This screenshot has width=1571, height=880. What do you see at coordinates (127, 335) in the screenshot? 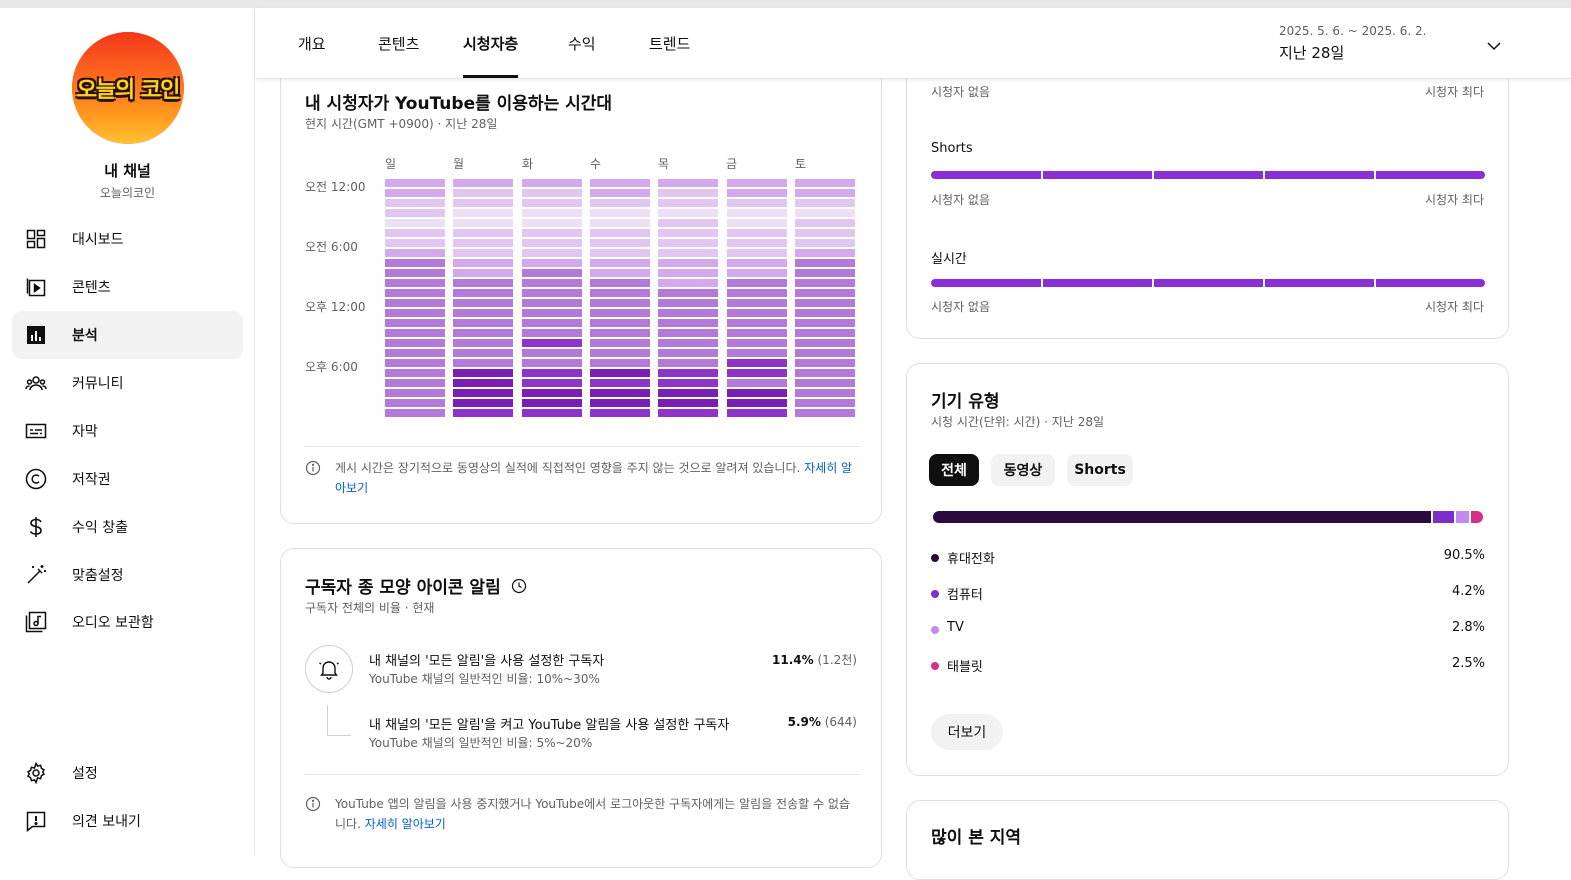
I see `sidebar-item-analytics: 분석` at bounding box center [127, 335].